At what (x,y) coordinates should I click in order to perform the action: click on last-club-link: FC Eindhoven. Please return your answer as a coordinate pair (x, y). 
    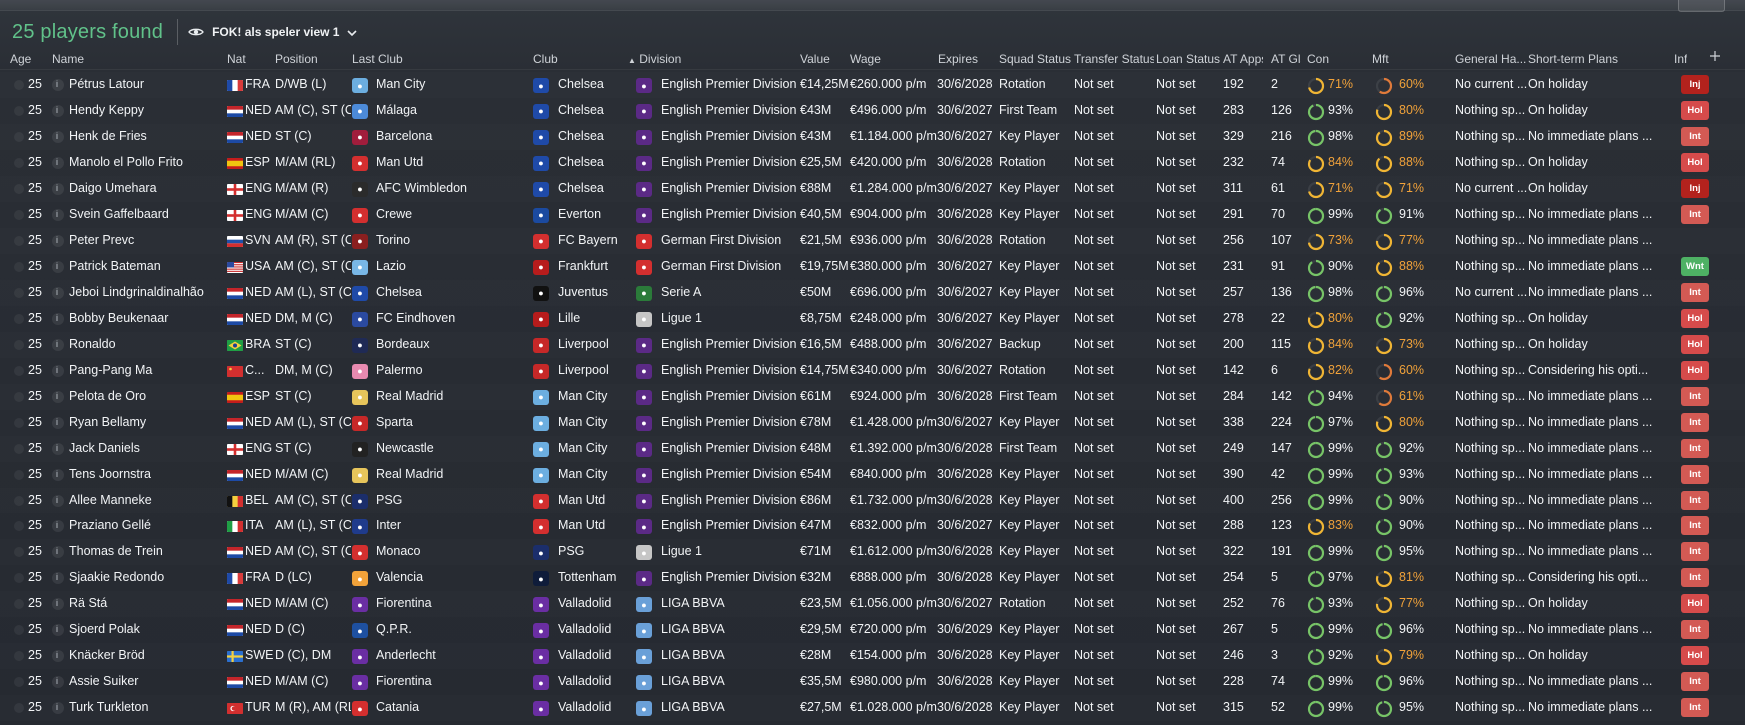
    Looking at the image, I should click on (451, 318).